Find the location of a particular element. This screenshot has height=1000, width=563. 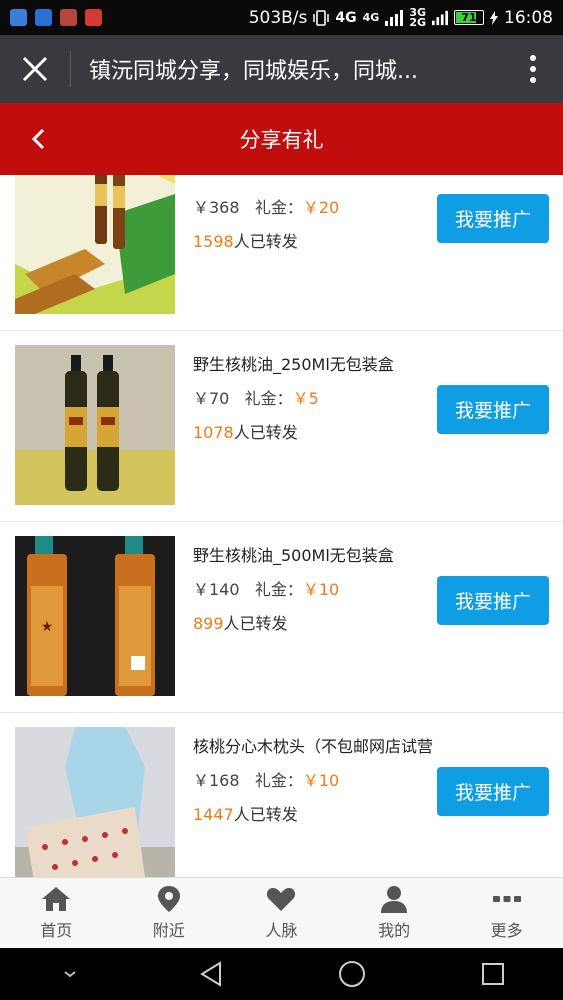

more-icon is located at coordinates (506, 899).